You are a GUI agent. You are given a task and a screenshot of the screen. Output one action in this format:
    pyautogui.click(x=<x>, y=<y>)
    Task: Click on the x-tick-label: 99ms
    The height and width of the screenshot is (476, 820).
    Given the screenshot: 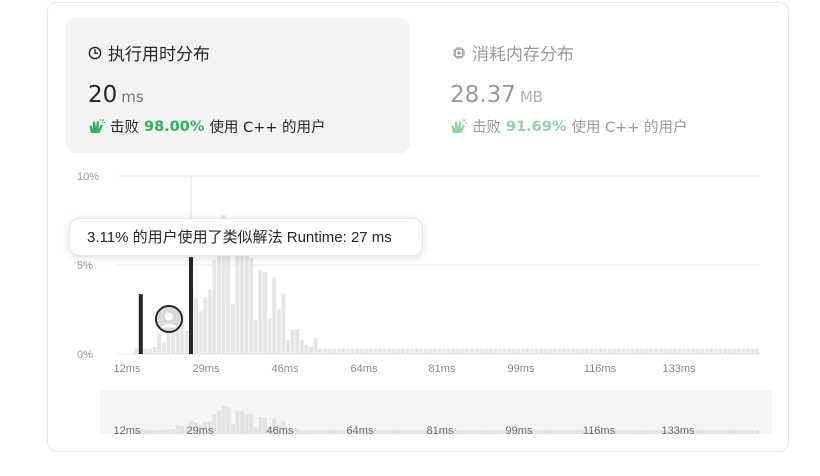 What is the action you would take?
    pyautogui.click(x=521, y=369)
    